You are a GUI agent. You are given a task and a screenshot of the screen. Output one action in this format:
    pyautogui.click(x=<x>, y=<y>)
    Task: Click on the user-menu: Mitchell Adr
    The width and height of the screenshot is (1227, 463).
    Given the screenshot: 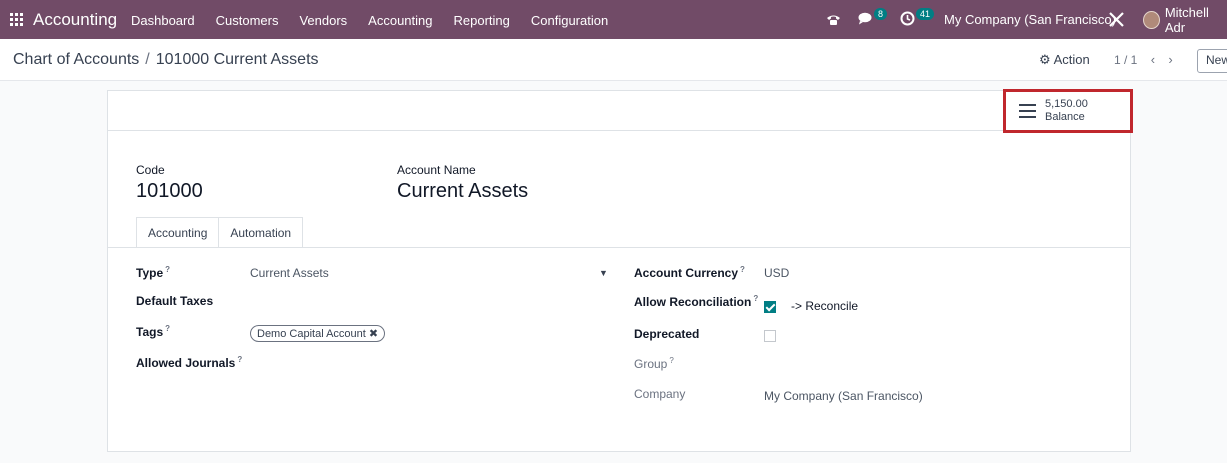 What is the action you would take?
    pyautogui.click(x=1185, y=19)
    